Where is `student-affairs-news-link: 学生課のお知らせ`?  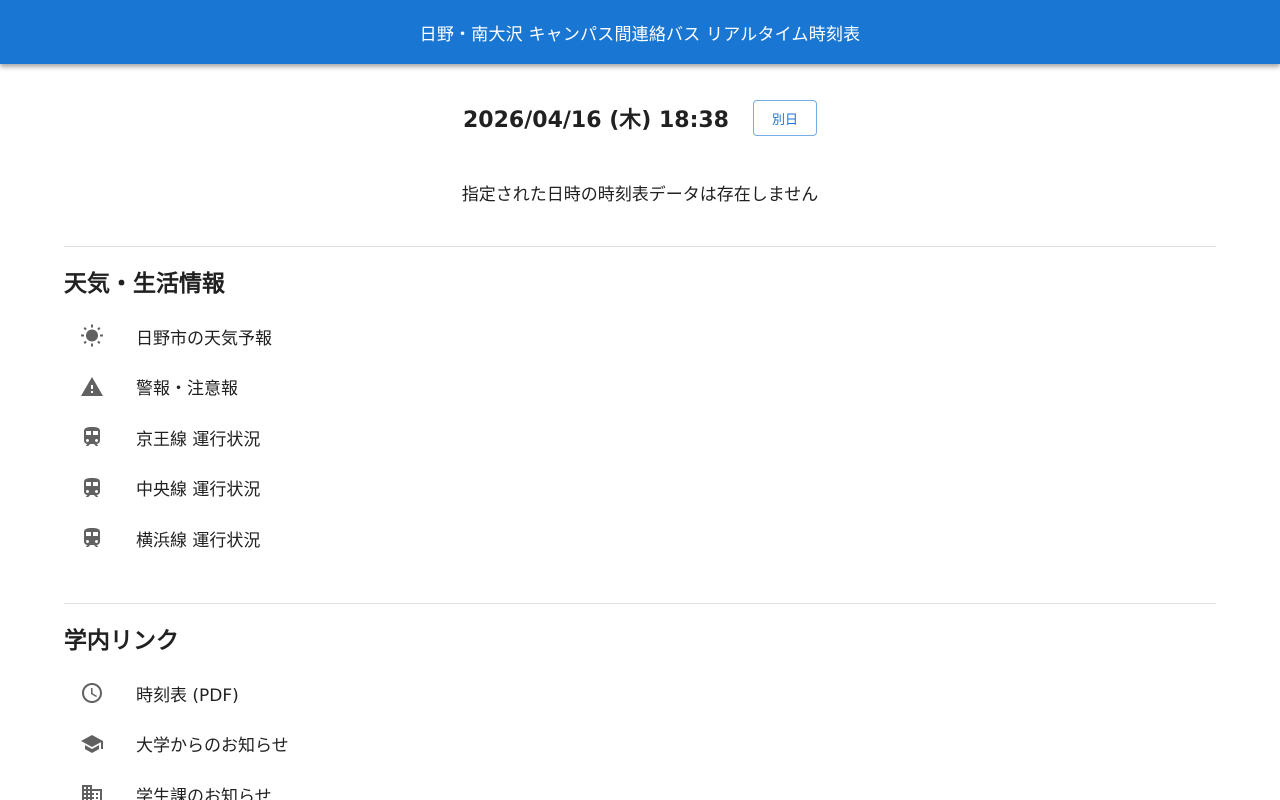 student-affairs-news-link: 学生課のお知らせ is located at coordinates (640, 784).